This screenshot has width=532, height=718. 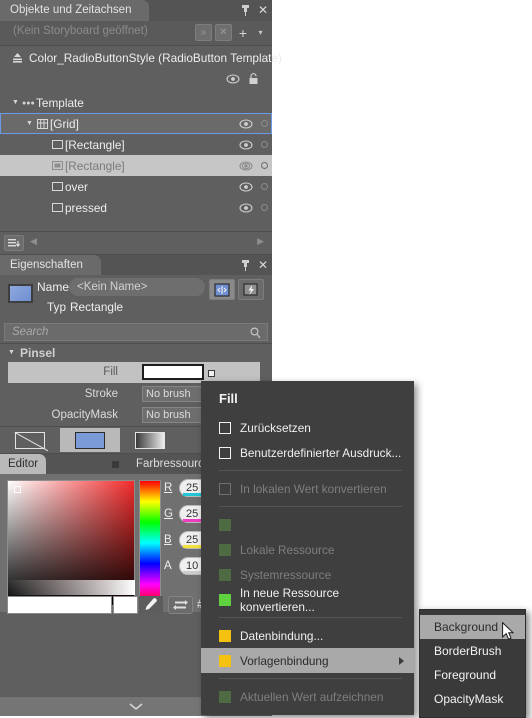 I want to click on search-icon, so click(x=255, y=333).